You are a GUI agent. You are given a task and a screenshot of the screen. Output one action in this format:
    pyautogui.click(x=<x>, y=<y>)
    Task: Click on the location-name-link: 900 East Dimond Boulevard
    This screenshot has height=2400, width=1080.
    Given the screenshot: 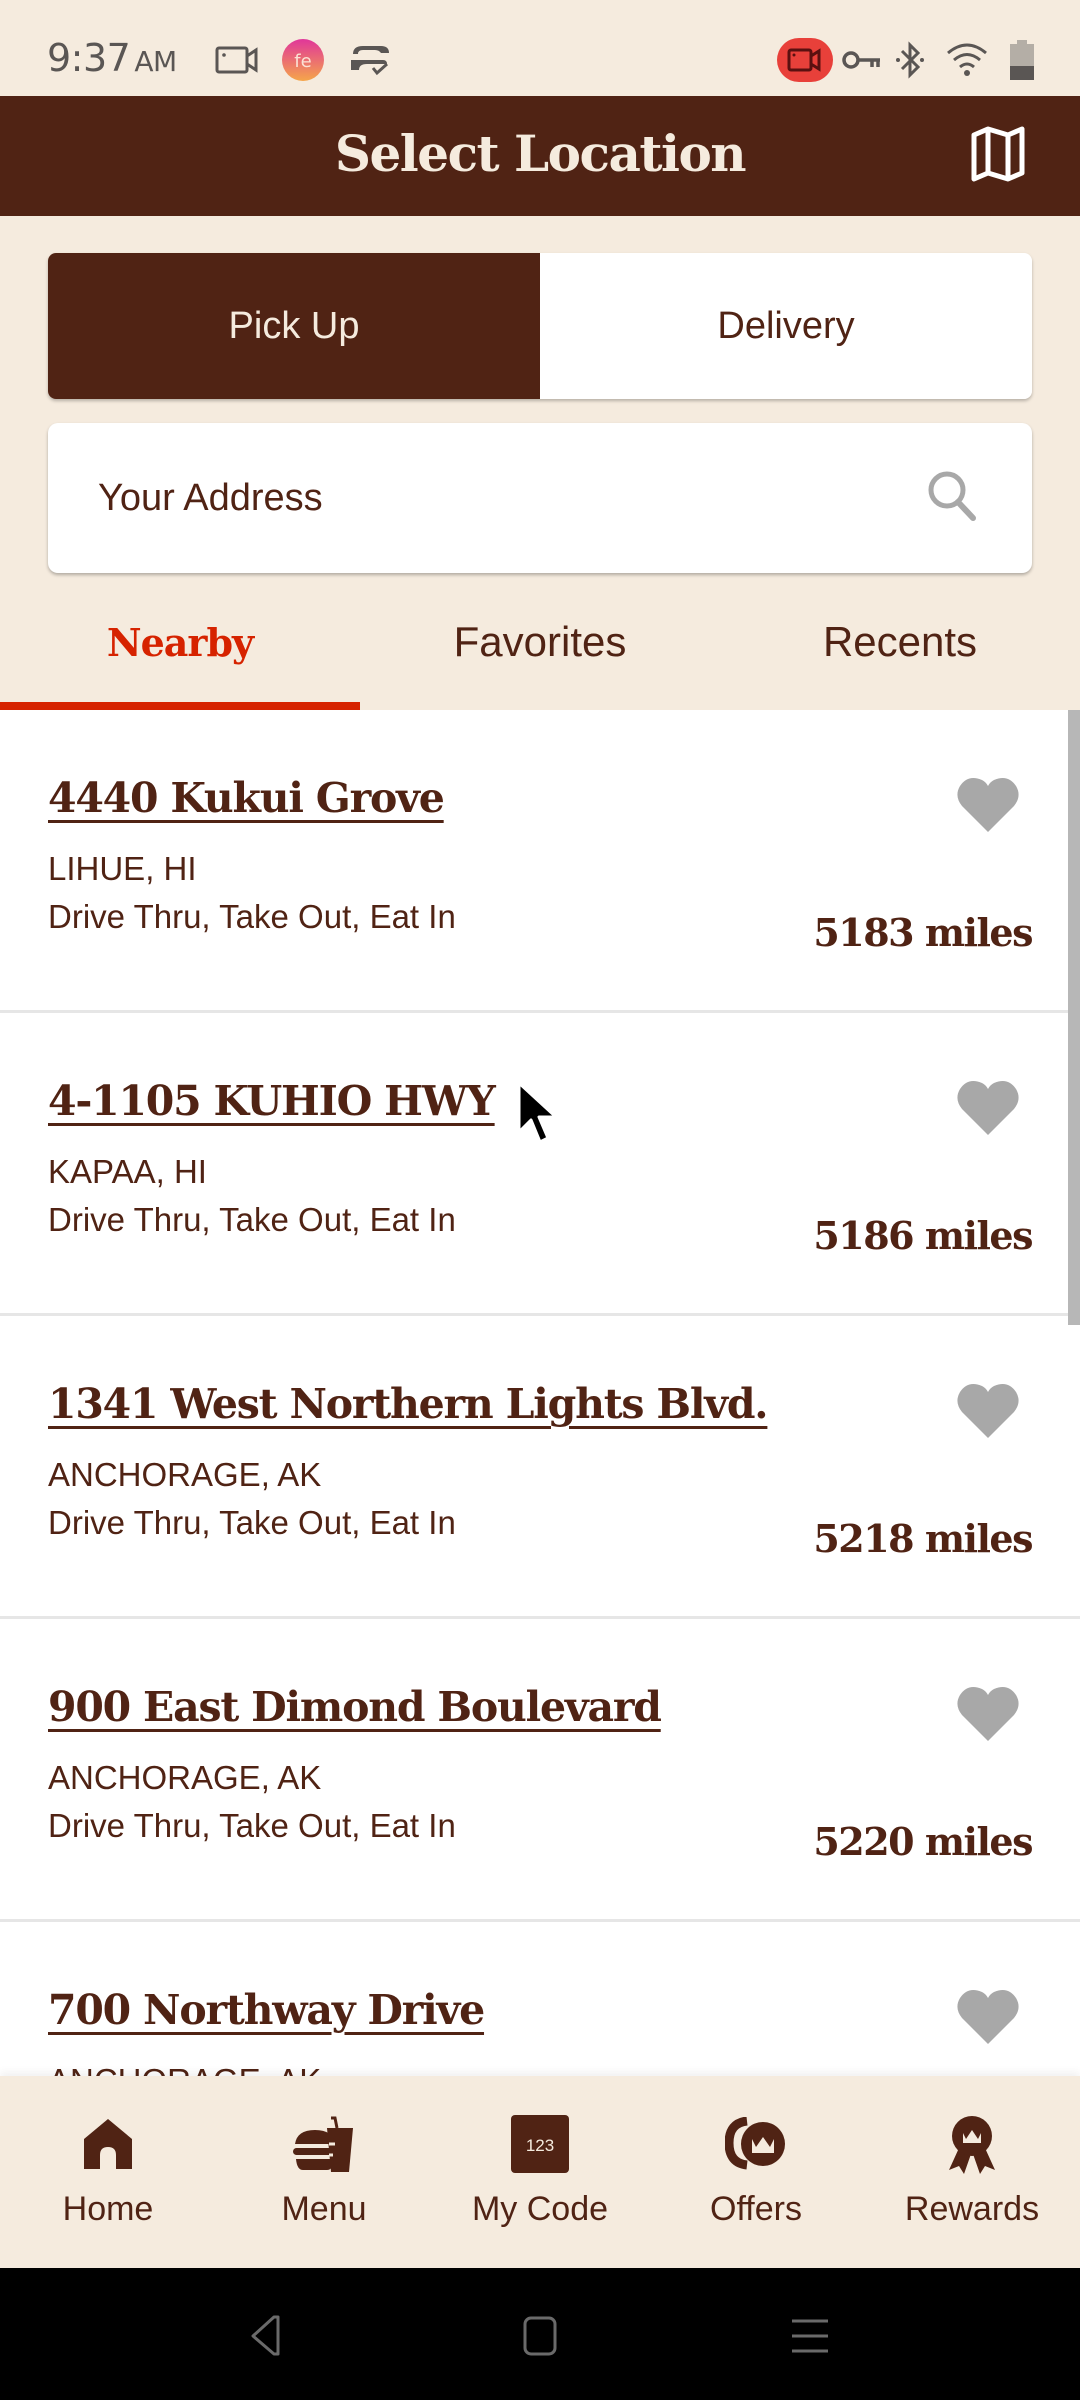 What is the action you would take?
    pyautogui.click(x=355, y=1707)
    